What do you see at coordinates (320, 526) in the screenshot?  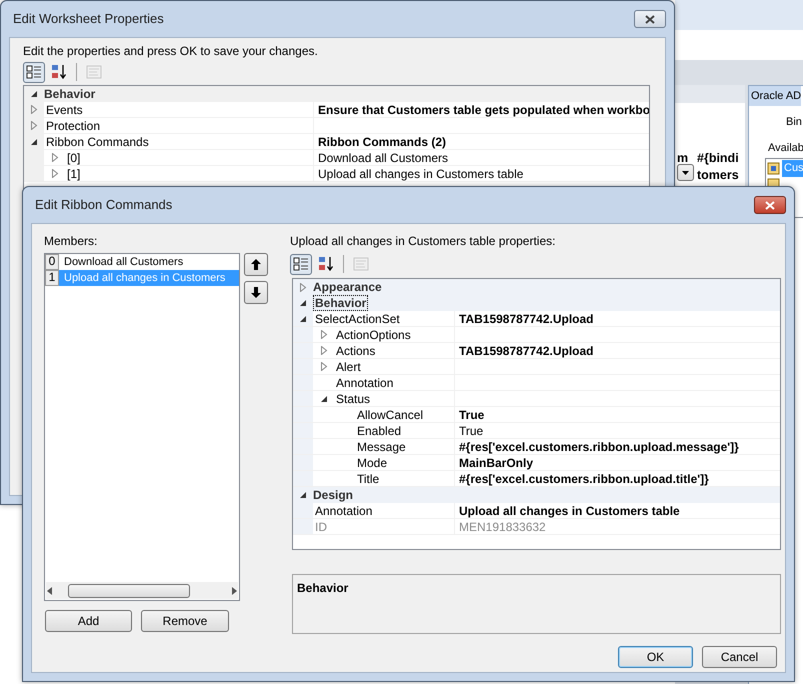 I see `property-name: ID` at bounding box center [320, 526].